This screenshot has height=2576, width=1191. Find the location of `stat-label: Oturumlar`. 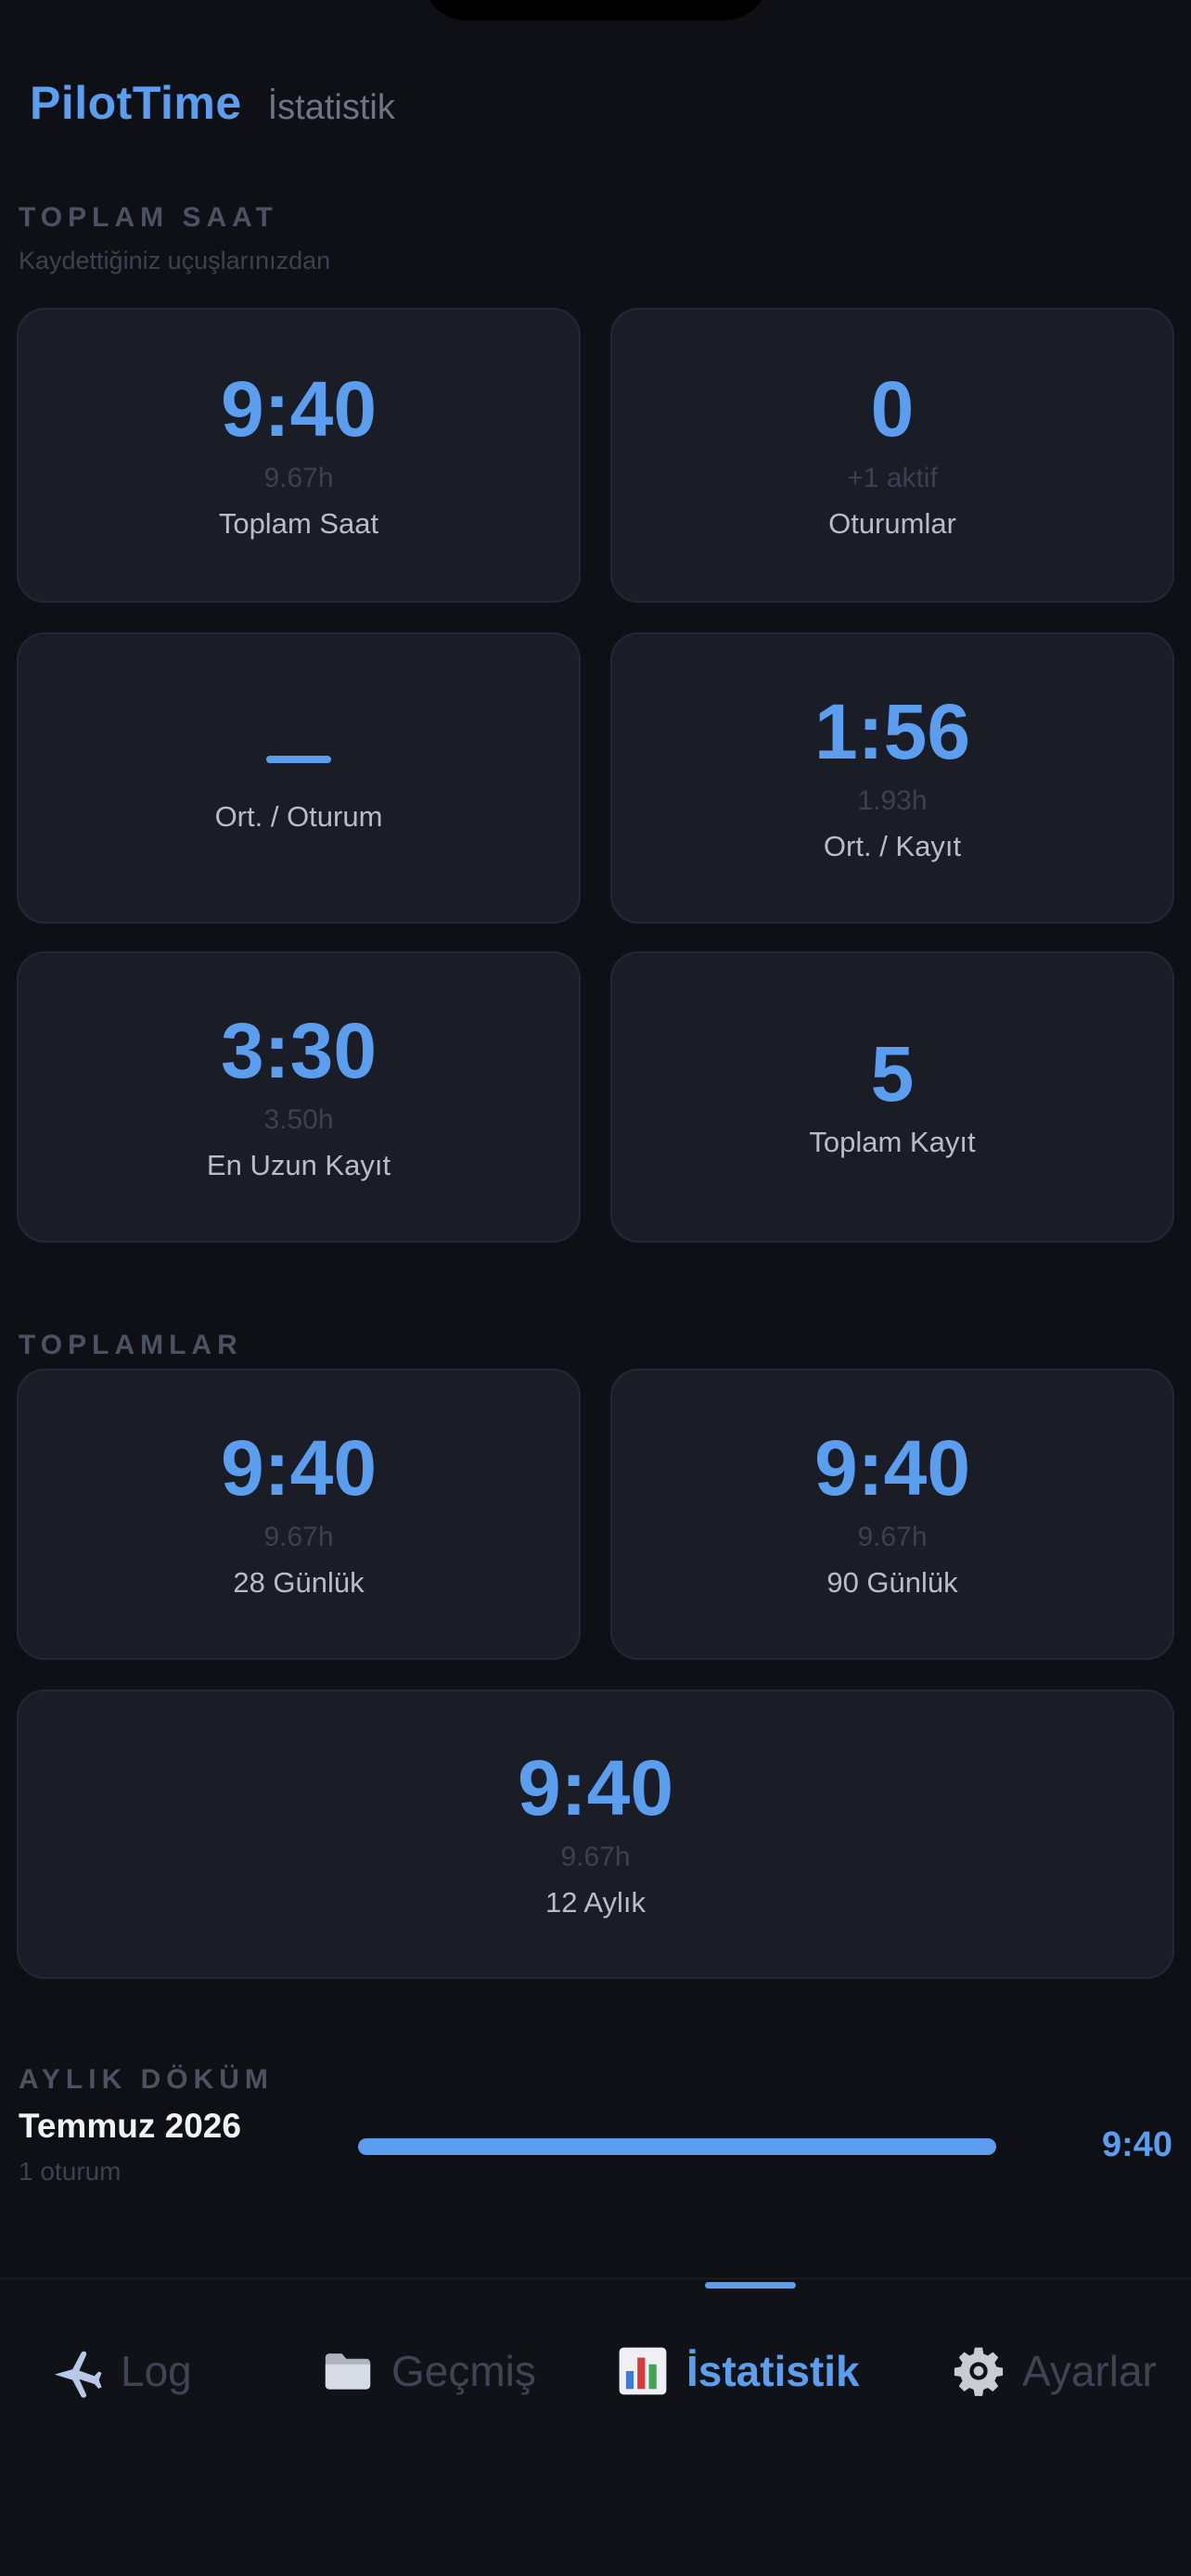

stat-label: Oturumlar is located at coordinates (892, 523).